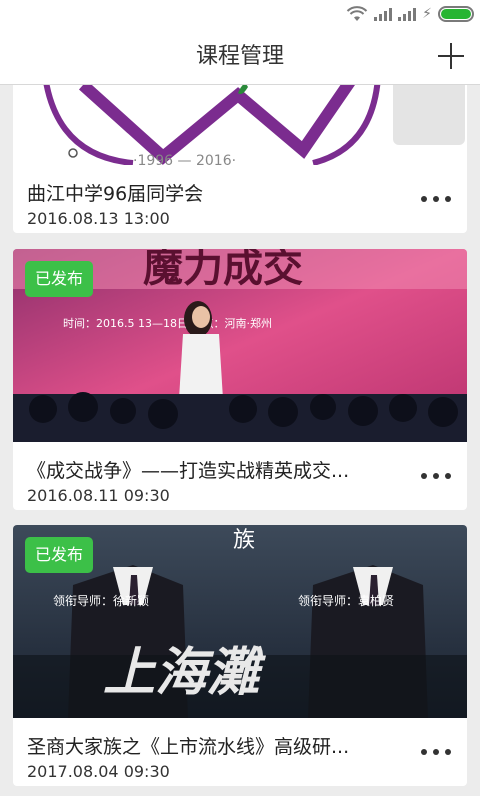 The image size is (480, 800). Describe the element at coordinates (185, 672) in the screenshot. I see `poster-title: 上海灘` at that location.